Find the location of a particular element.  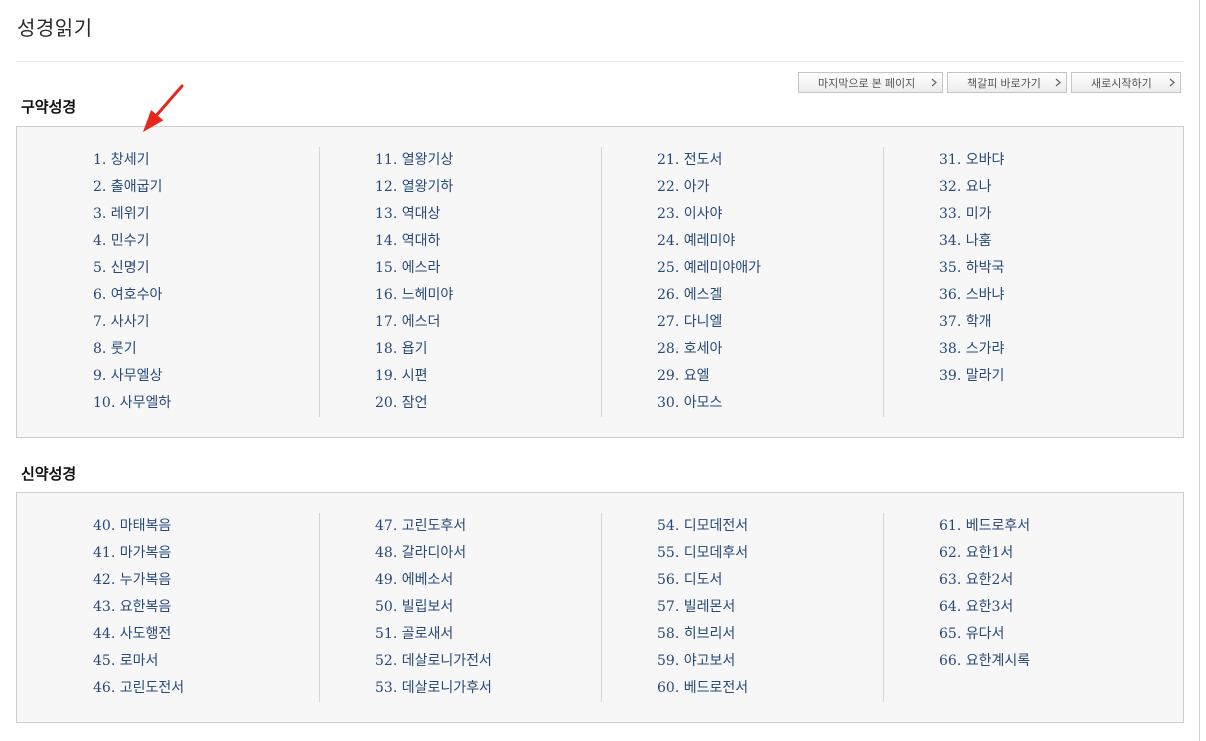

book-link: 59. 야고보서 is located at coordinates (770, 661).